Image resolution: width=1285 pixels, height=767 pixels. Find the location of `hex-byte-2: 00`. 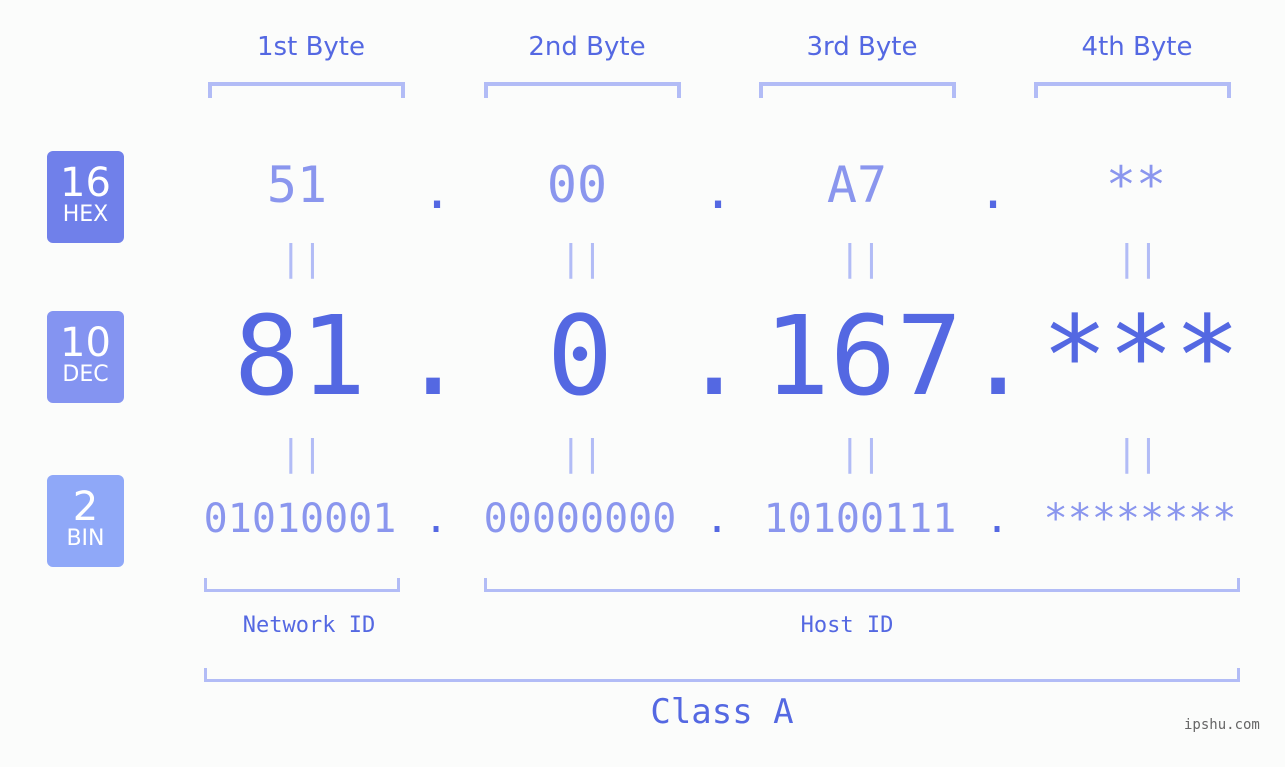

hex-byte-2: 00 is located at coordinates (577, 185).